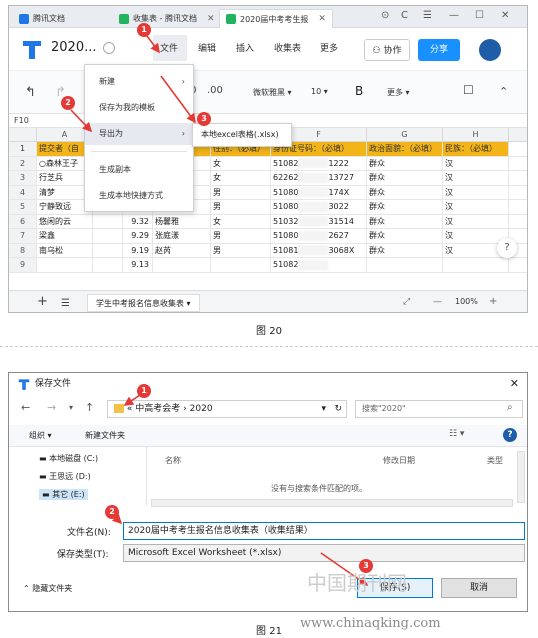 The height and width of the screenshot is (638, 538). I want to click on watermark-url: www.chinaqking.com, so click(370, 623).